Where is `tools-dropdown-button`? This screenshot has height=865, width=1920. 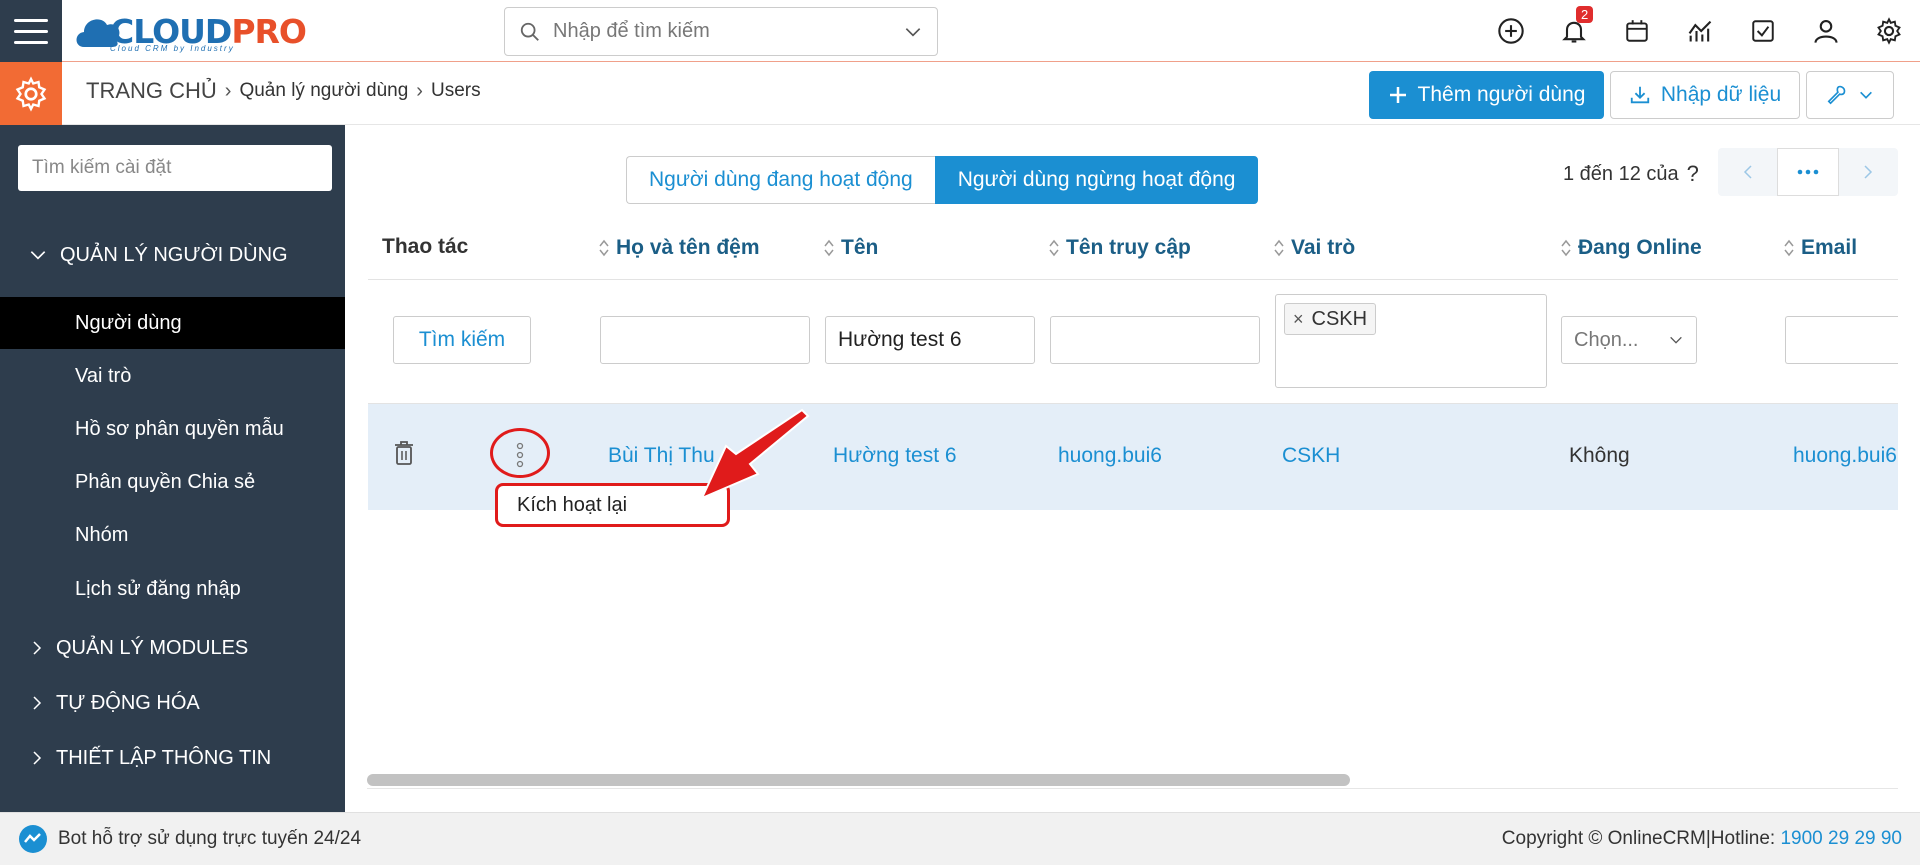 tools-dropdown-button is located at coordinates (1850, 95).